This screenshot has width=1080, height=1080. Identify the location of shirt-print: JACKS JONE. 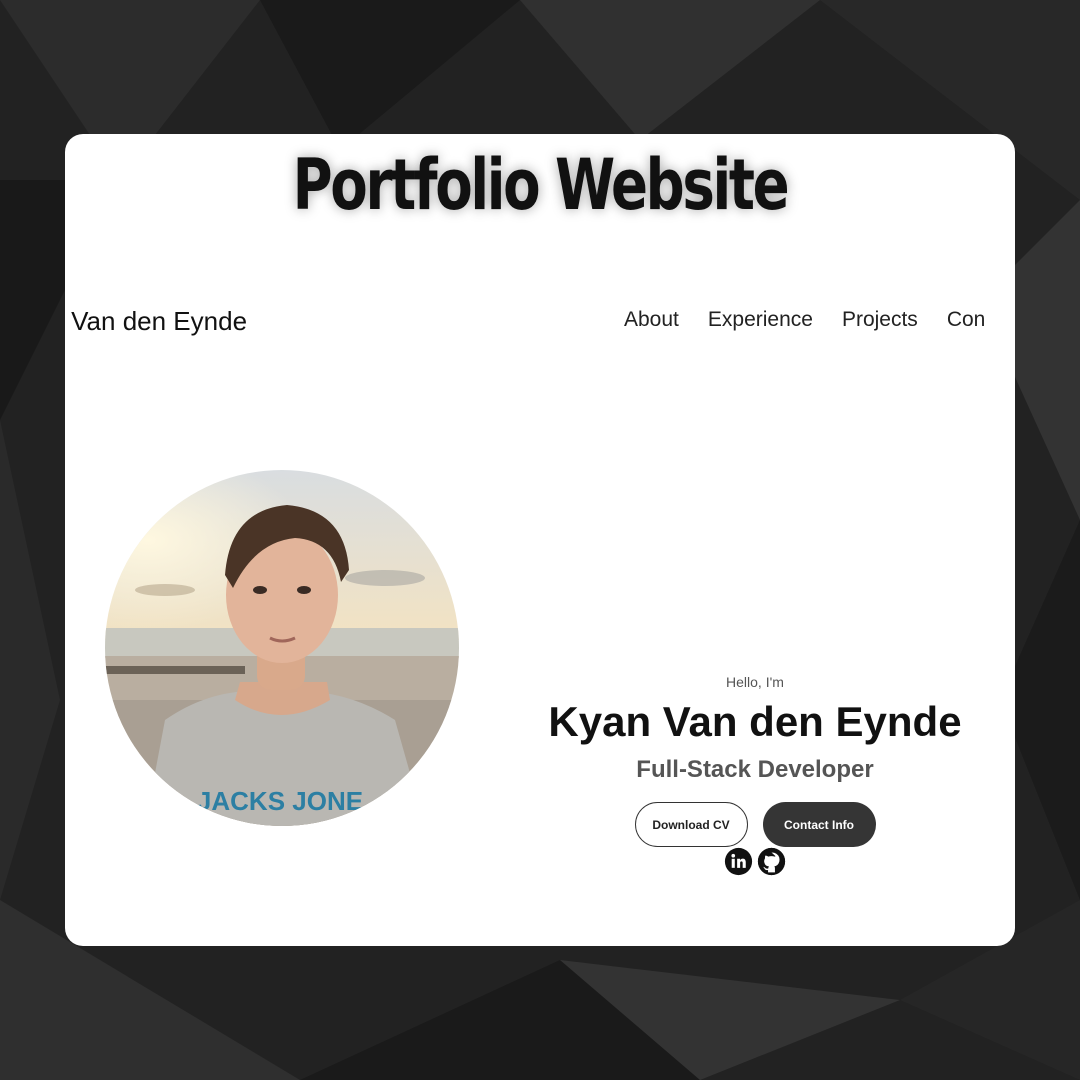
(280, 801).